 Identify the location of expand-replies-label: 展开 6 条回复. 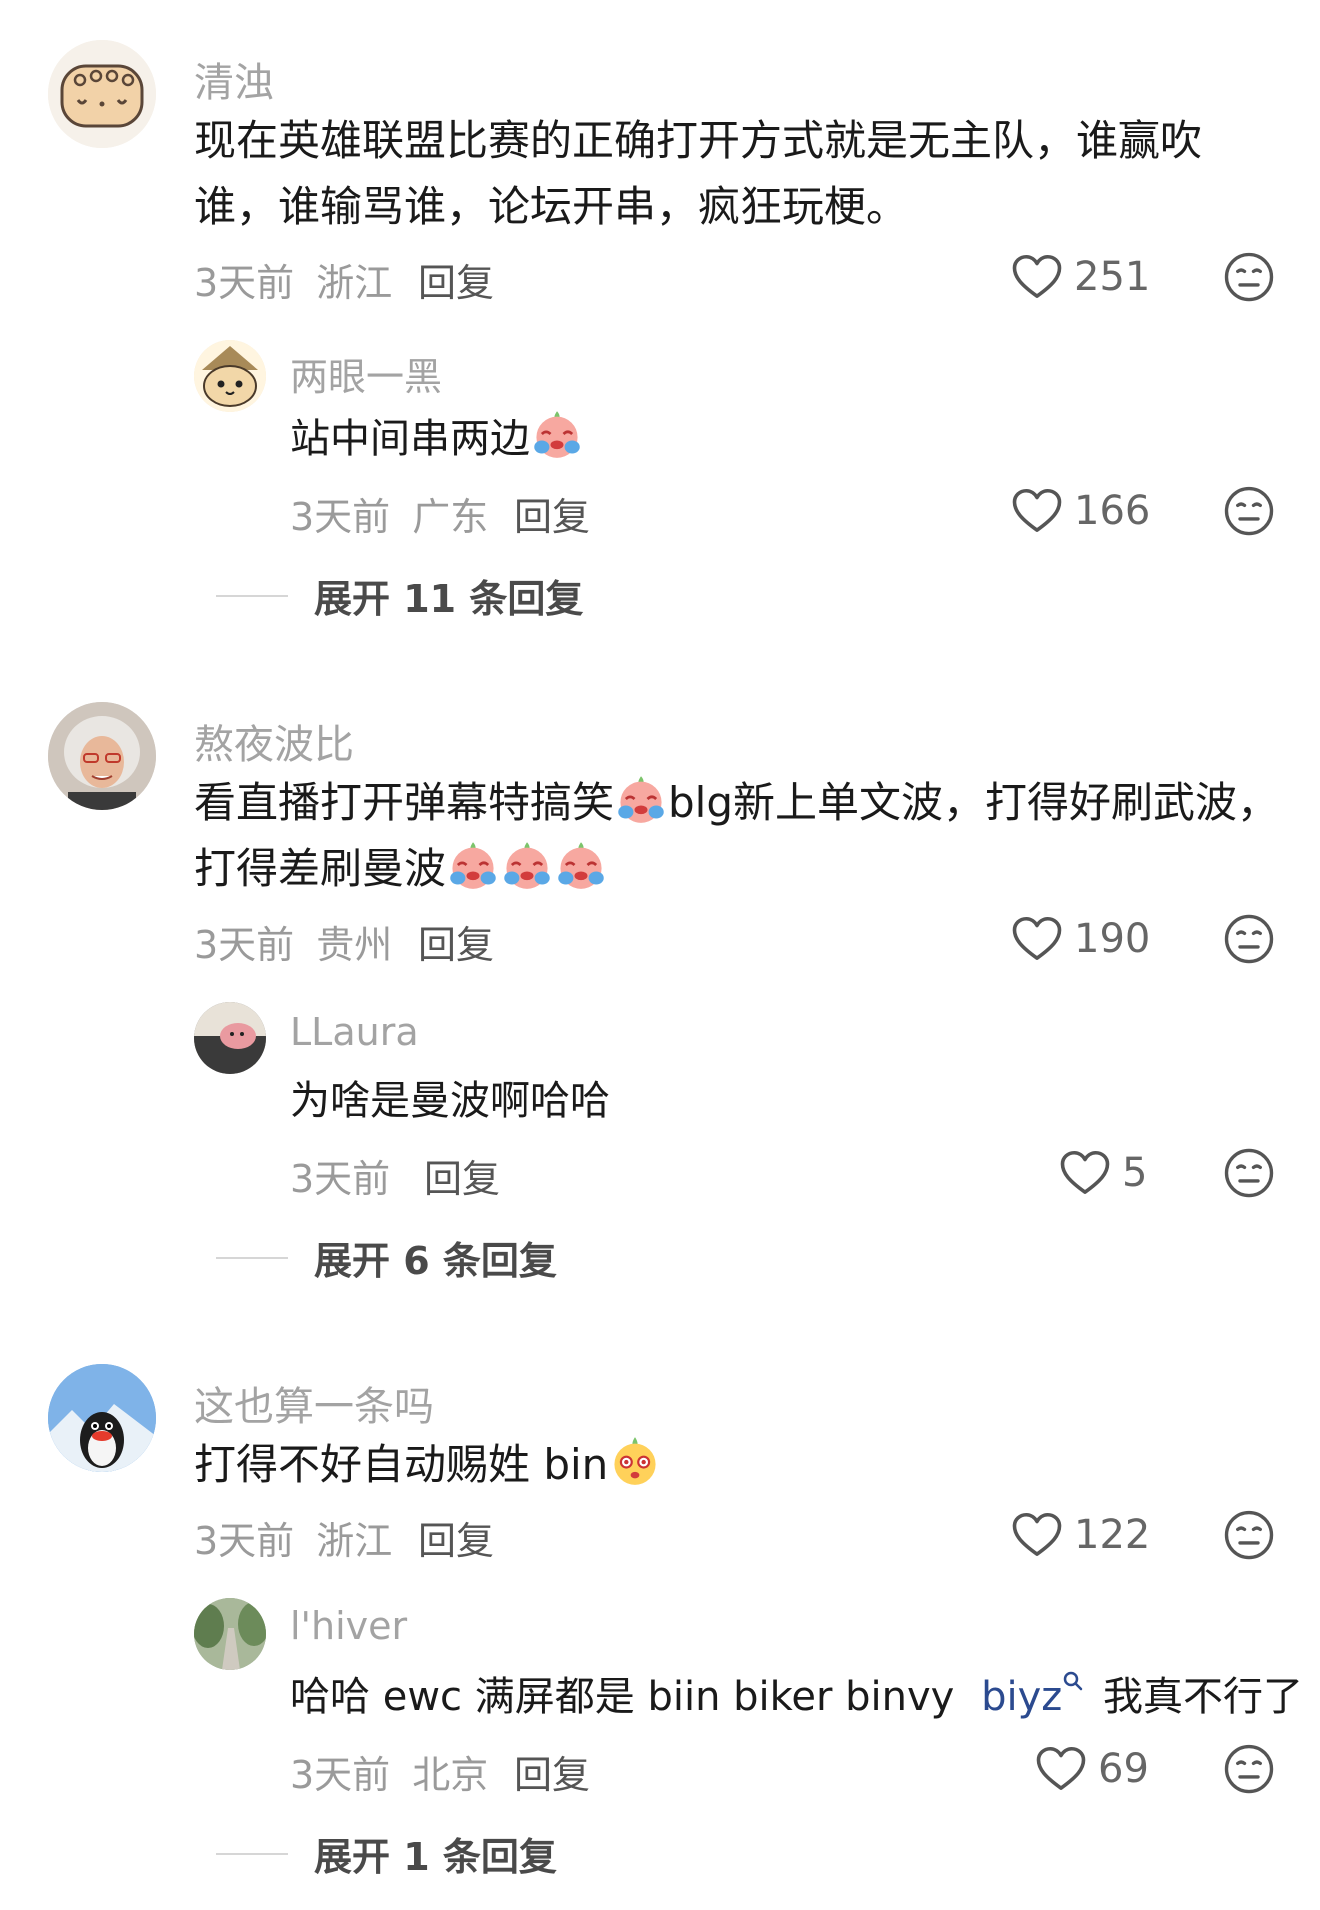
(435, 1261).